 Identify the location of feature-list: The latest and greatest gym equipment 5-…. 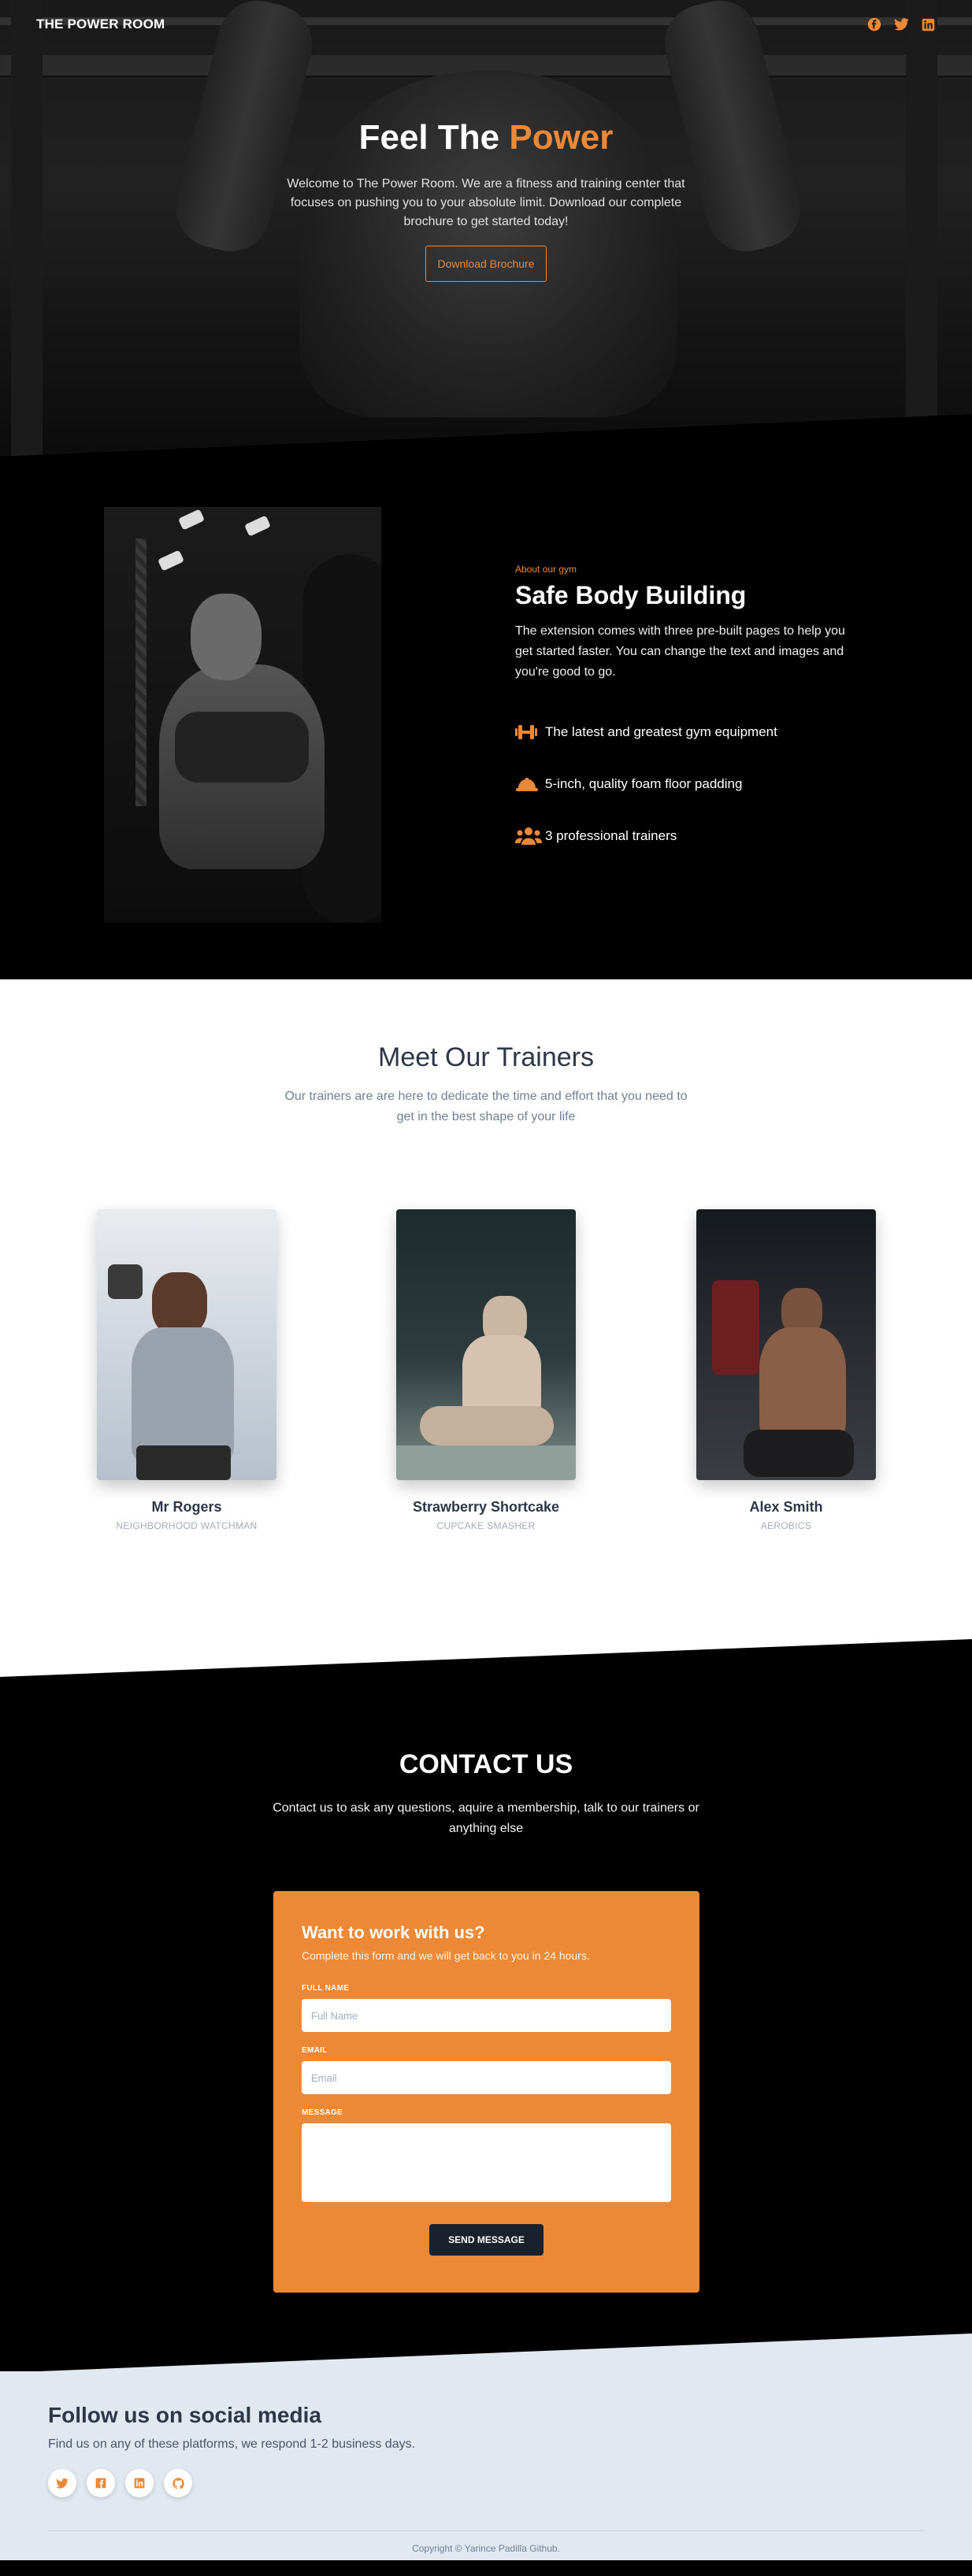
(680, 784).